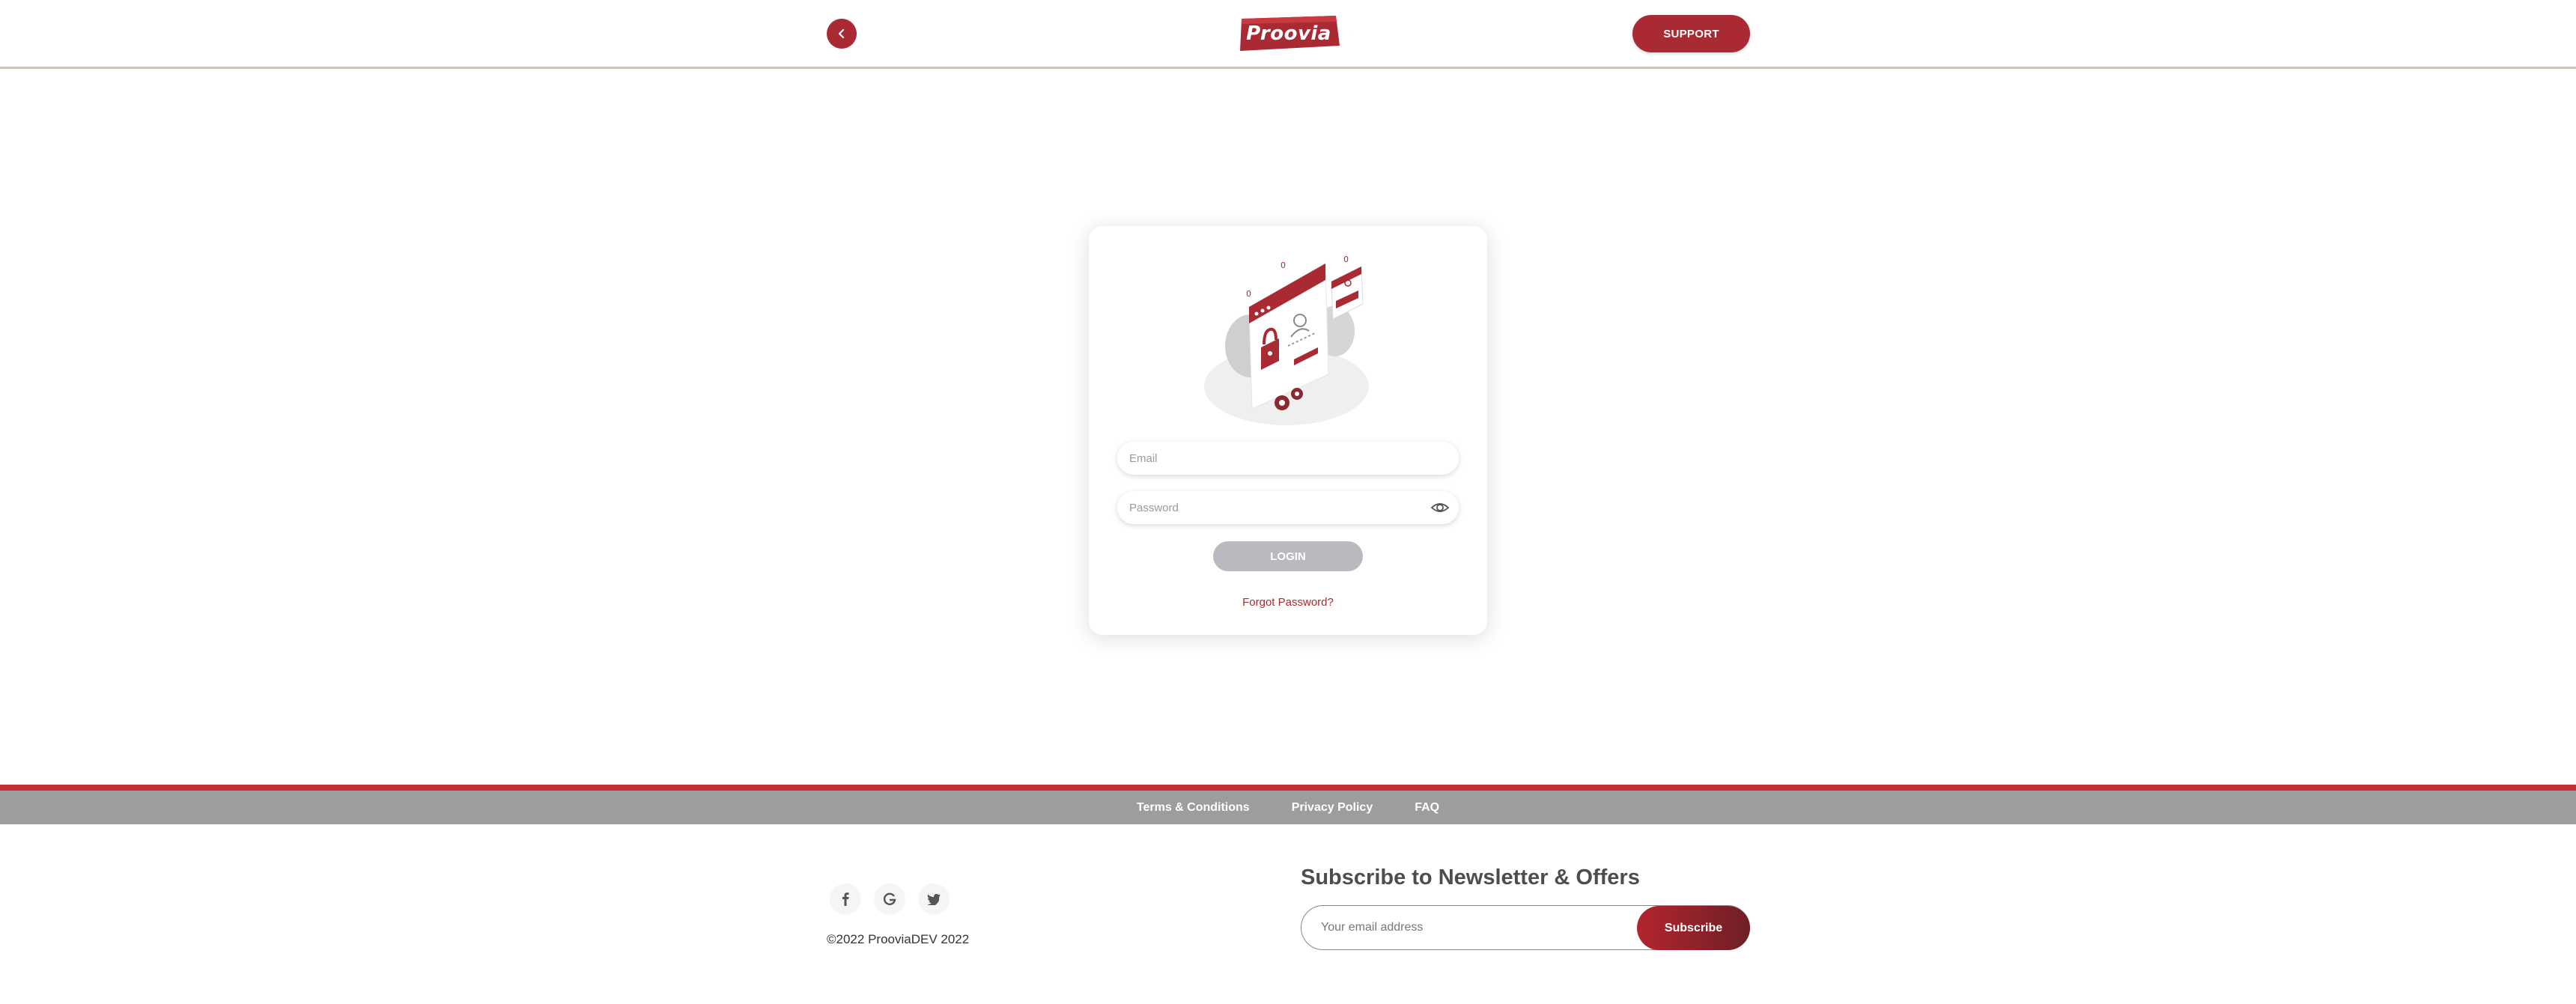 The image size is (2576, 1004). Describe the element at coordinates (1693, 928) in the screenshot. I see `subscribe-button: Subscribe` at that location.